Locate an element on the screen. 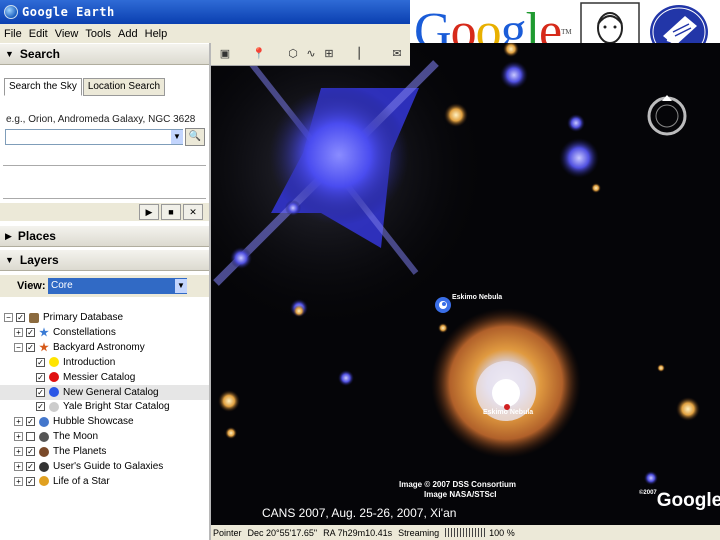 The width and height of the screenshot is (720, 540). view-toolbar: ▣ 📍 ⬡ ∿ ⊞ ▏ ✉ is located at coordinates (310, 54).